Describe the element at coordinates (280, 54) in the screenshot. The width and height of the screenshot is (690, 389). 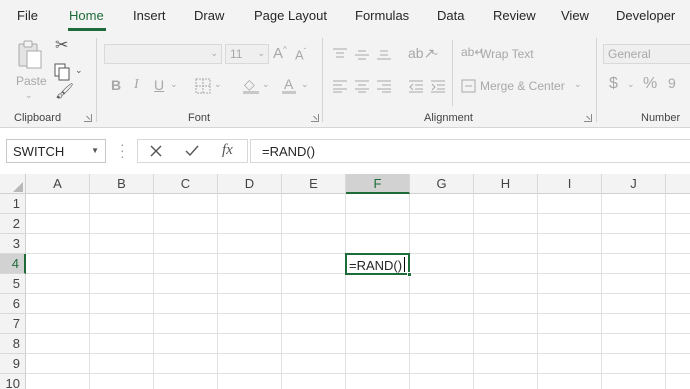
I see `increase-font-size-icon: A^` at that location.